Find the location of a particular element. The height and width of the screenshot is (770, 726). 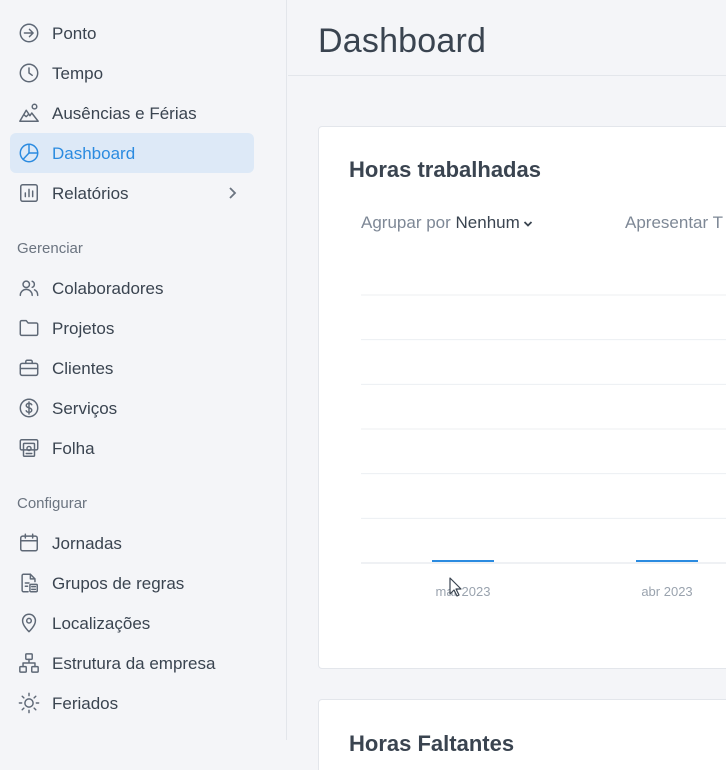

sidebar-item-colaboradores: Colaboradores is located at coordinates (132, 288).